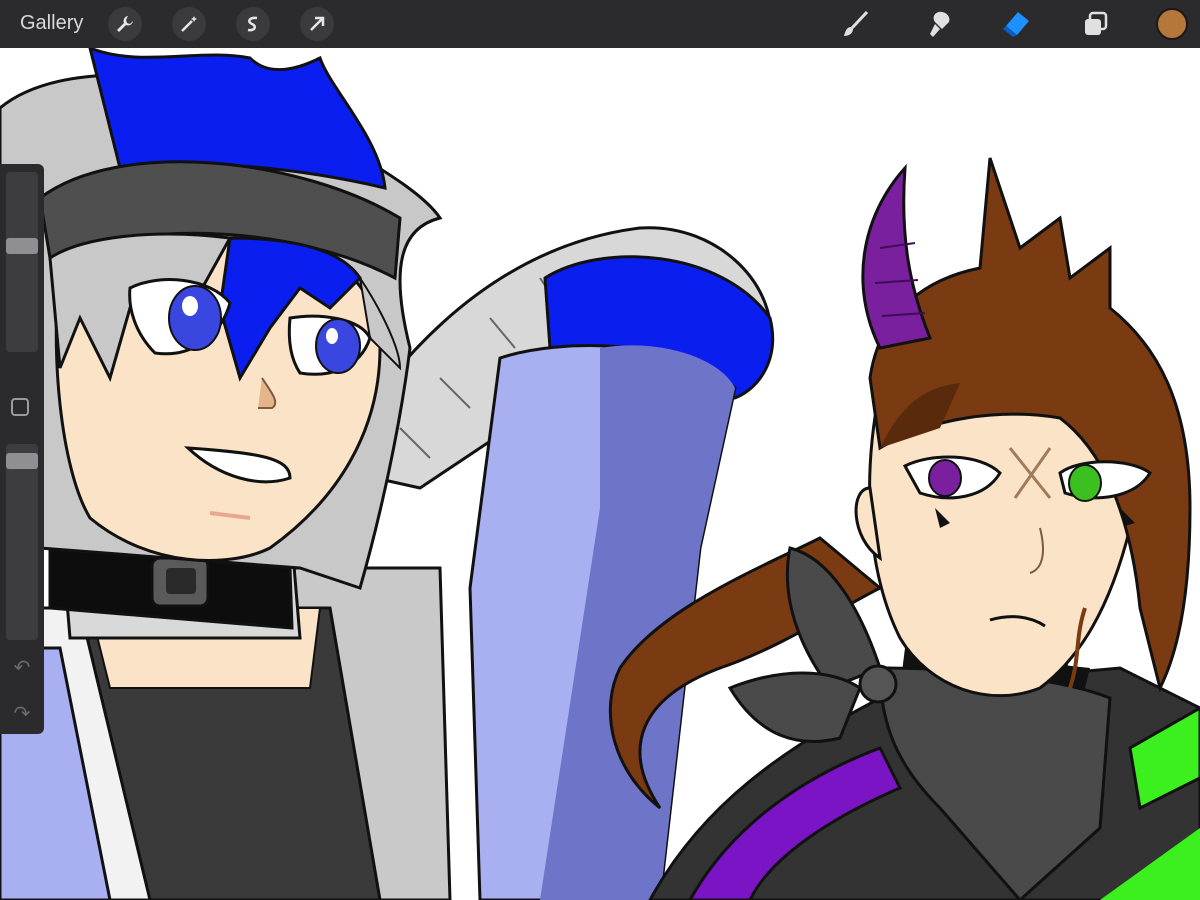 Image resolution: width=1200 pixels, height=900 pixels. Describe the element at coordinates (22, 667) in the screenshot. I see `undo-icon: ↶` at that location.